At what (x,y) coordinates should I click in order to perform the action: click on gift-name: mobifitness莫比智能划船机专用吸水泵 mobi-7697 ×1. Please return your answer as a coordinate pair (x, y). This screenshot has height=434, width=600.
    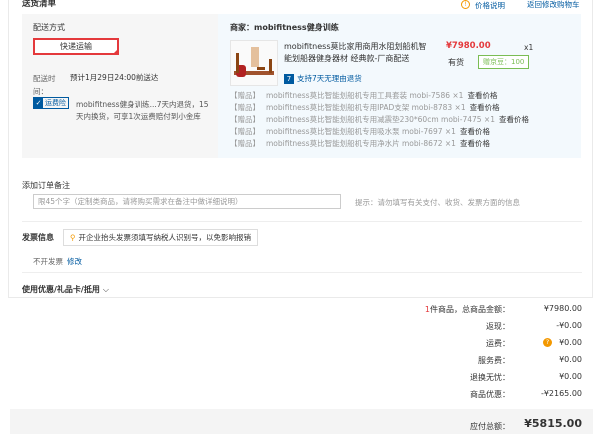
    Looking at the image, I should click on (361, 131).